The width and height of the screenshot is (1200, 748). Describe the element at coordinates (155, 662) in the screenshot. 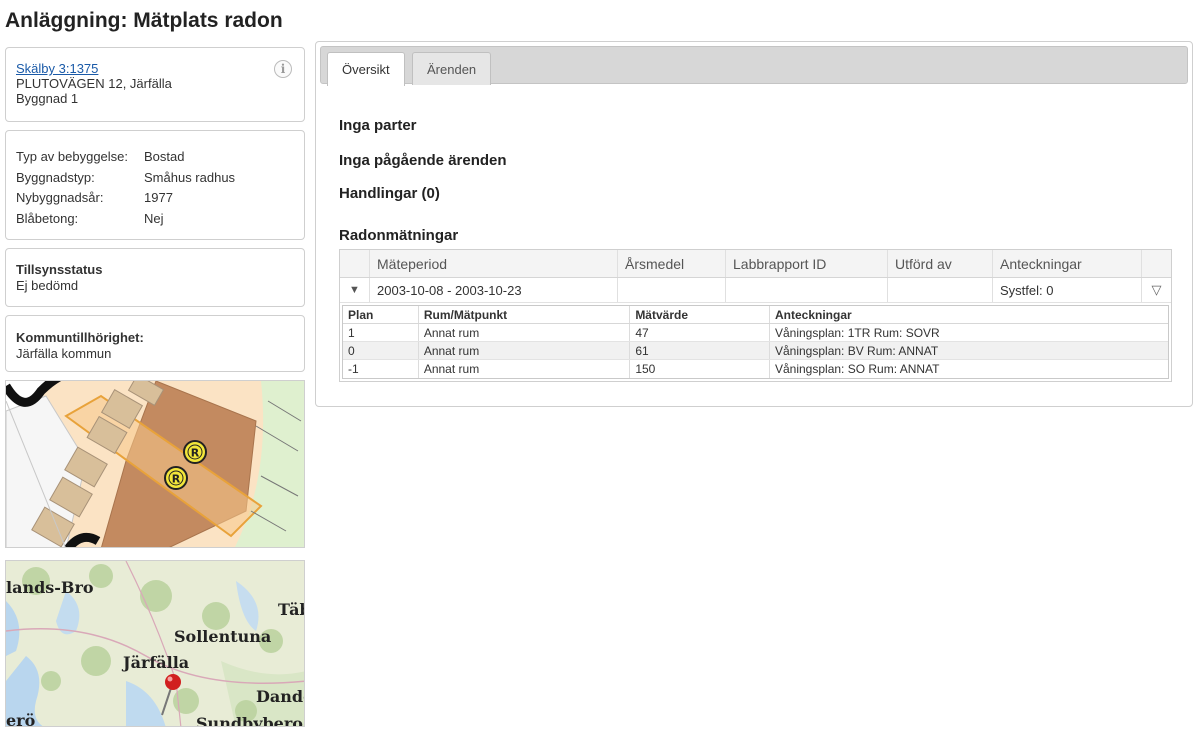

I see `place-label: Järfälla` at that location.